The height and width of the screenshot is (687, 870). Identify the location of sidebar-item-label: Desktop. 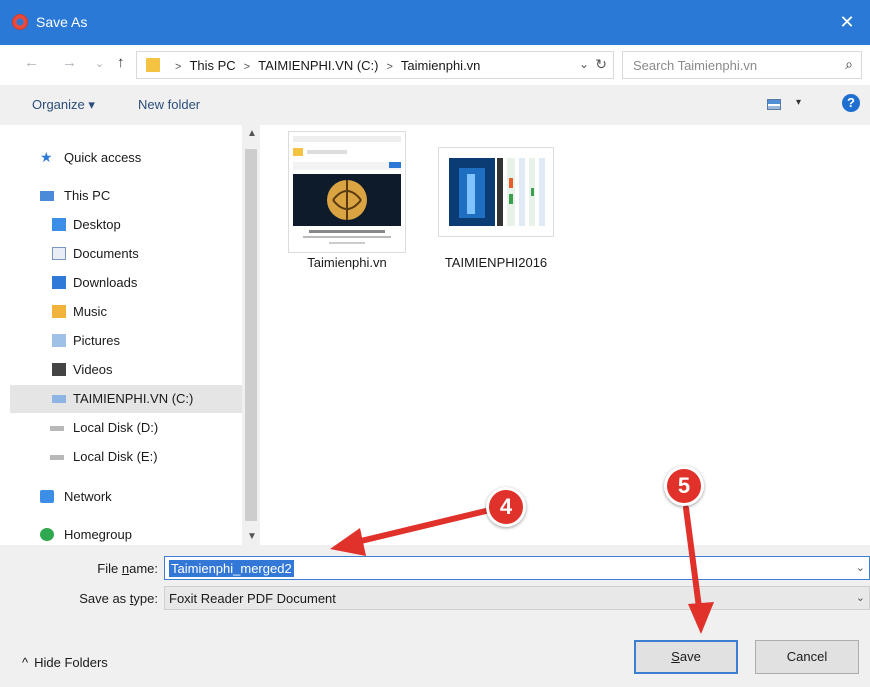
(97, 224).